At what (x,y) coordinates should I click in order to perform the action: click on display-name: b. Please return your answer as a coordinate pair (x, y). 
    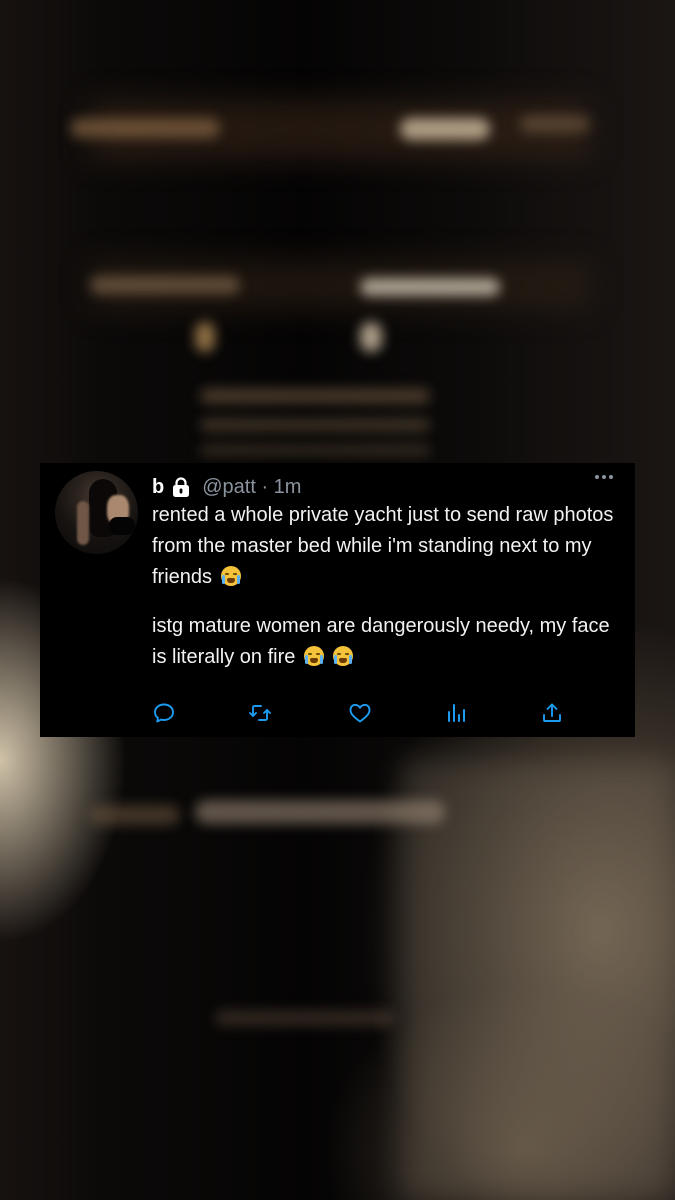
    Looking at the image, I should click on (158, 487).